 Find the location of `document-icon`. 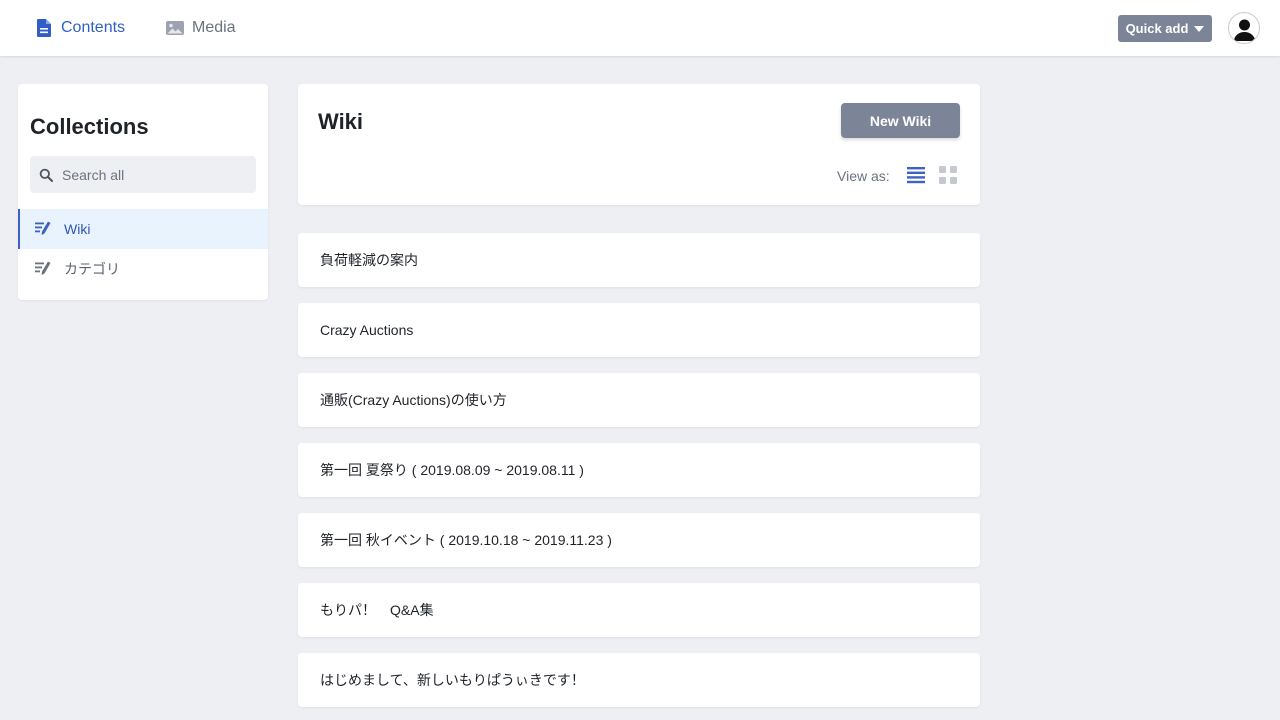

document-icon is located at coordinates (44, 28).